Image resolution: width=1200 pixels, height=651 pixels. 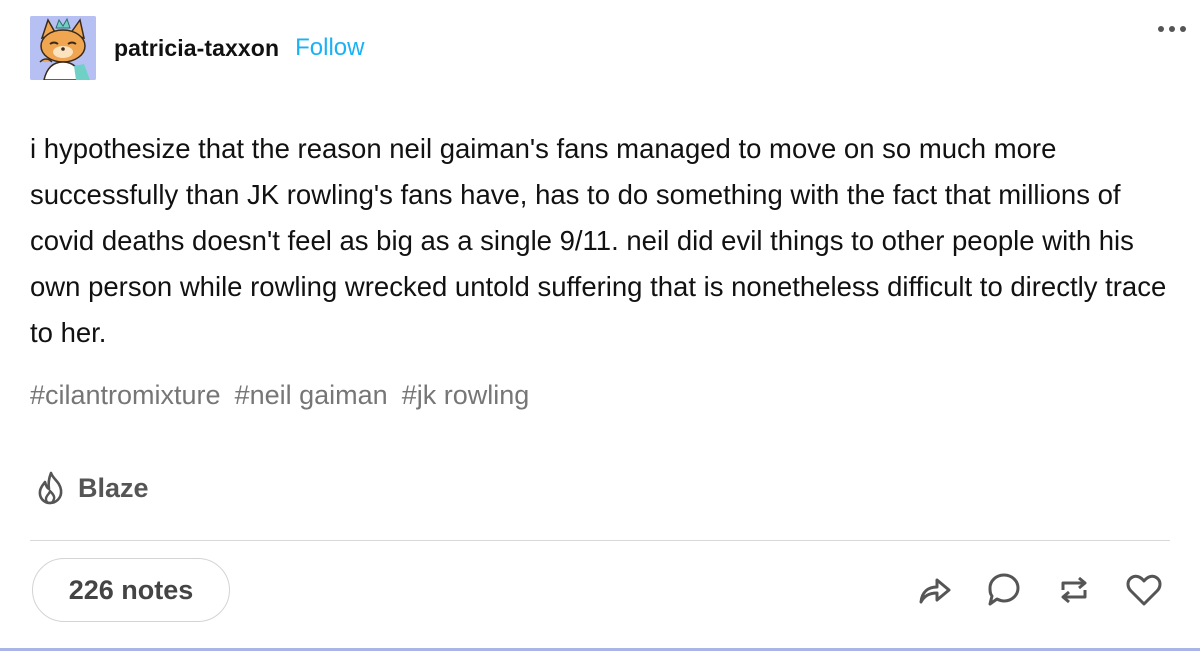 What do you see at coordinates (610, 48) in the screenshot?
I see `post-header: patricia-taxxon Follow` at bounding box center [610, 48].